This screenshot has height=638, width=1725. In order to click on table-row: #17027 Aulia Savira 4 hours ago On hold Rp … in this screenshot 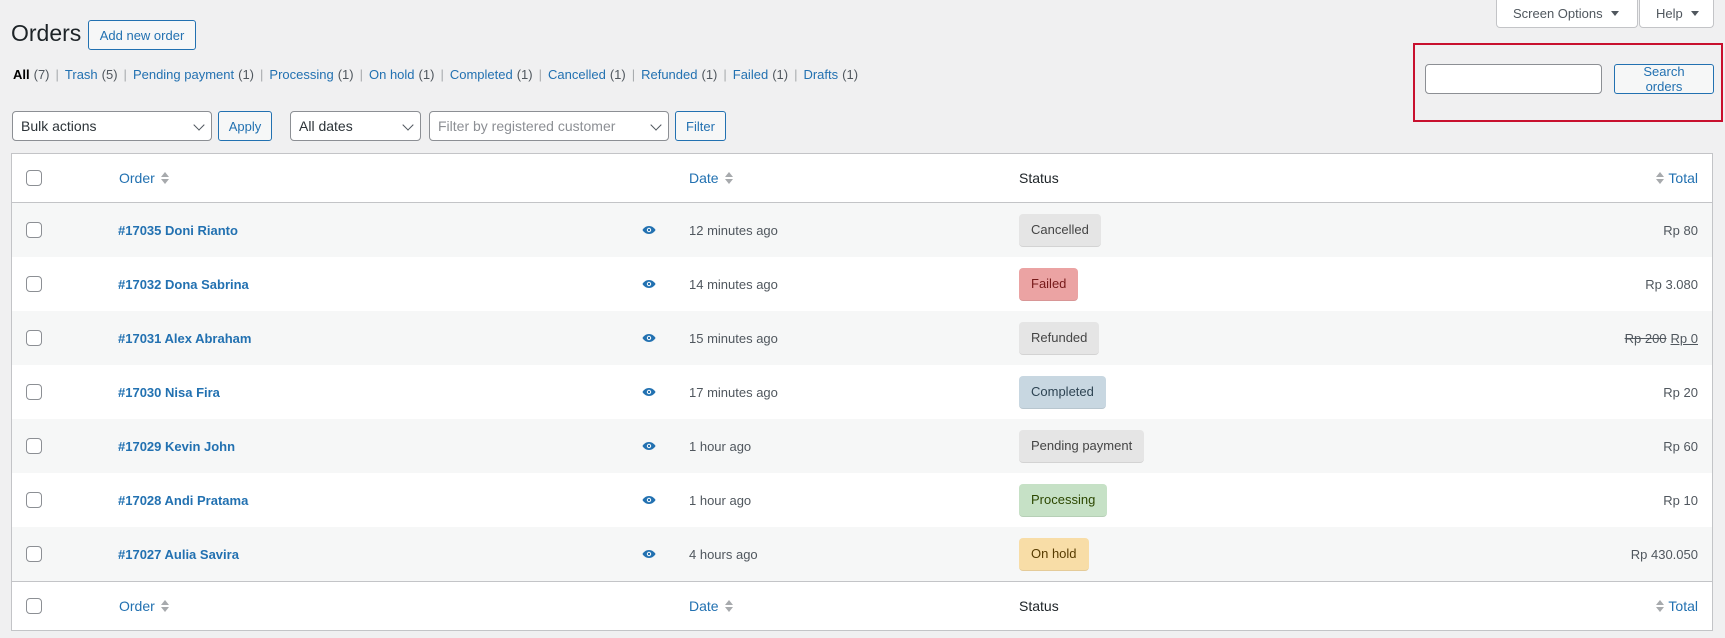, I will do `click(862, 554)`.